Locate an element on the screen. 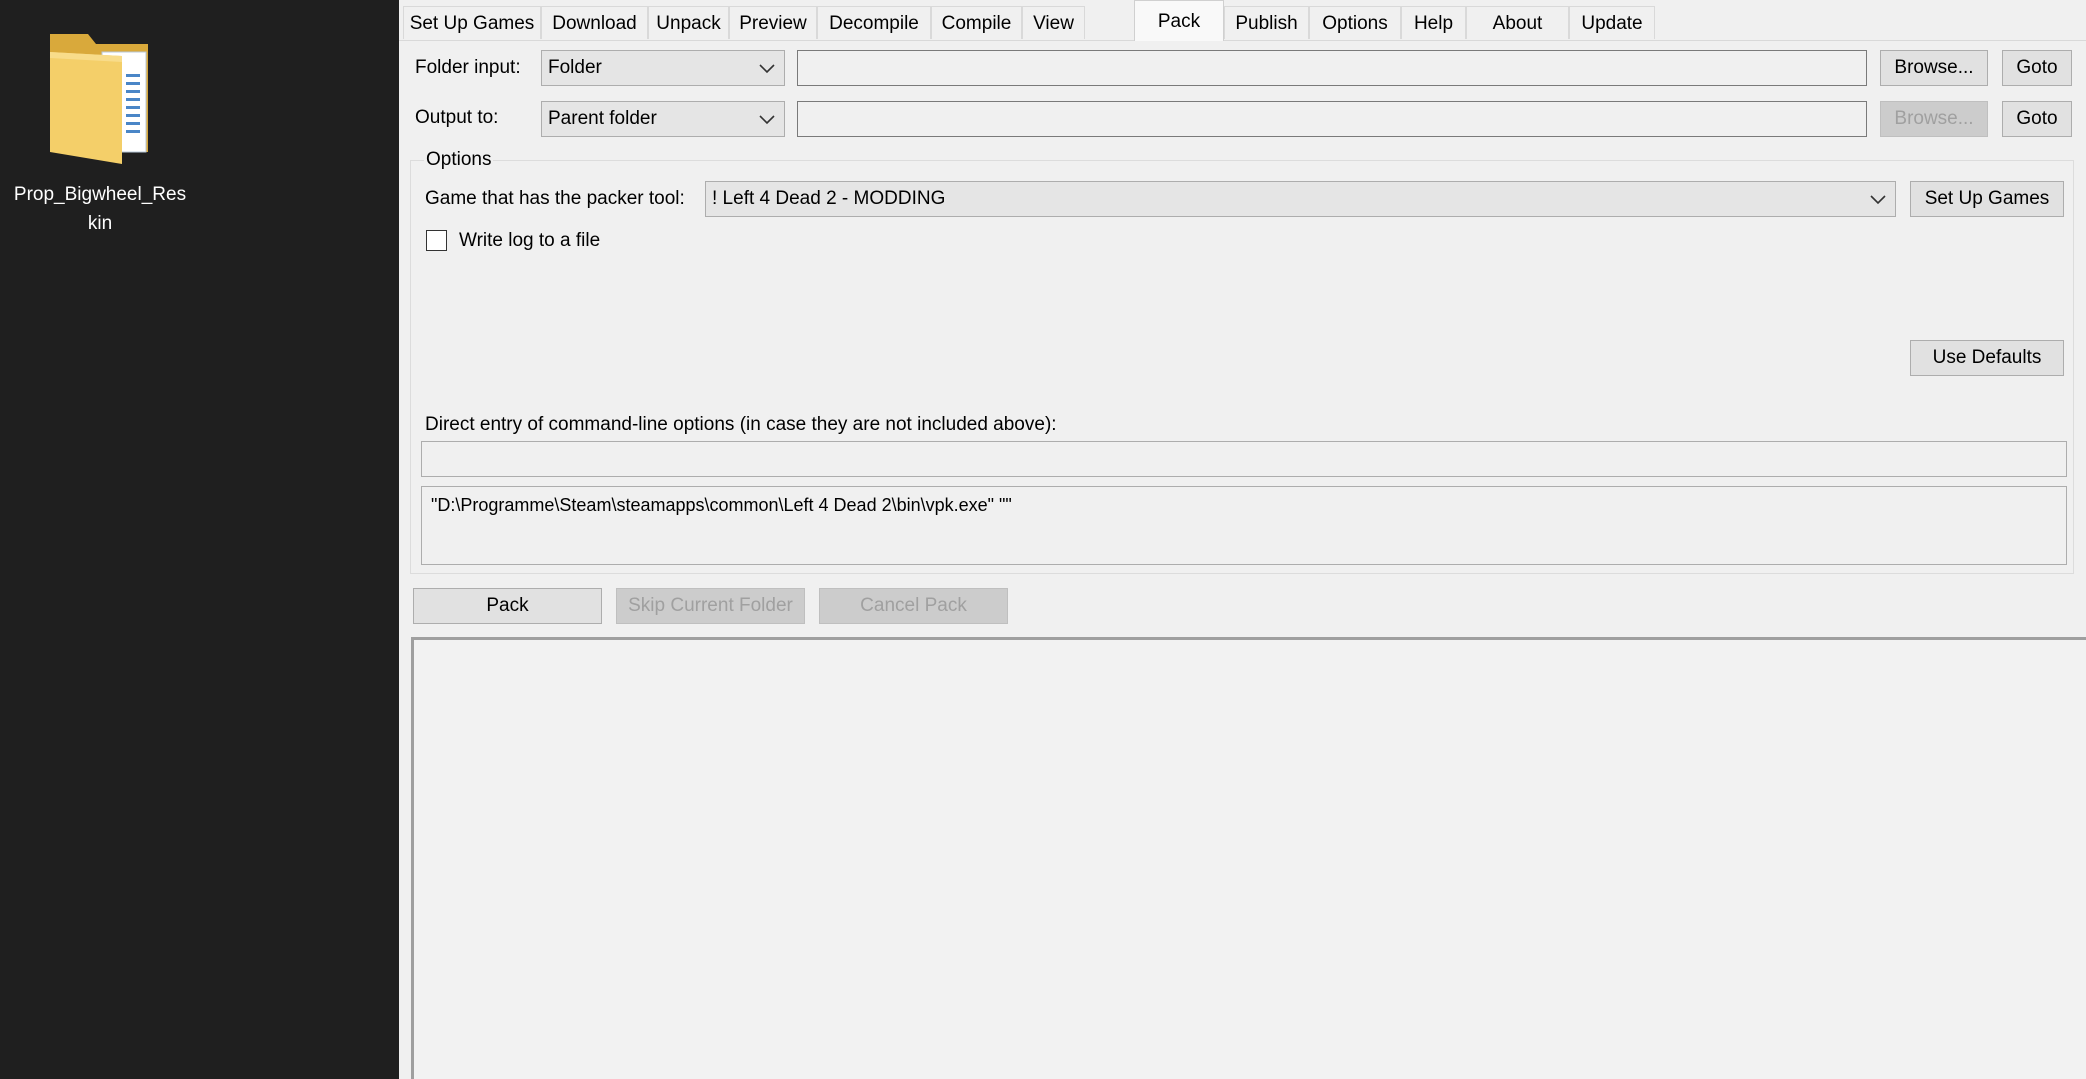  tab-preview: Preview is located at coordinates (773, 22).